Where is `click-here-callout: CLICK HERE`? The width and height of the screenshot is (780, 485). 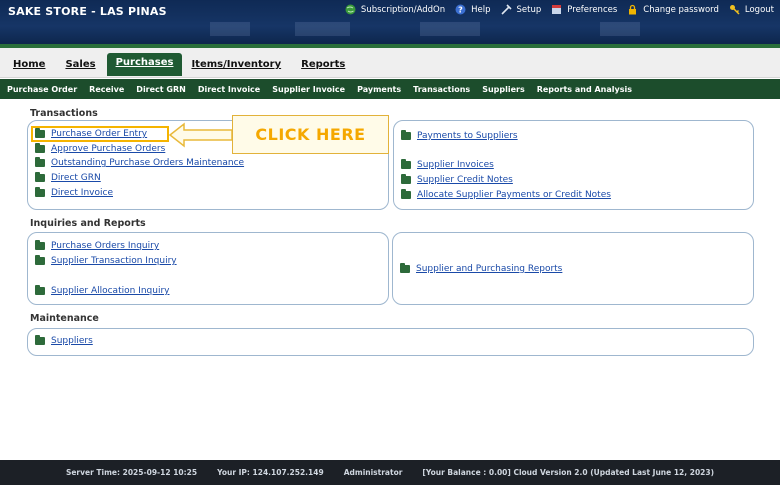
click-here-callout: CLICK HERE is located at coordinates (310, 134).